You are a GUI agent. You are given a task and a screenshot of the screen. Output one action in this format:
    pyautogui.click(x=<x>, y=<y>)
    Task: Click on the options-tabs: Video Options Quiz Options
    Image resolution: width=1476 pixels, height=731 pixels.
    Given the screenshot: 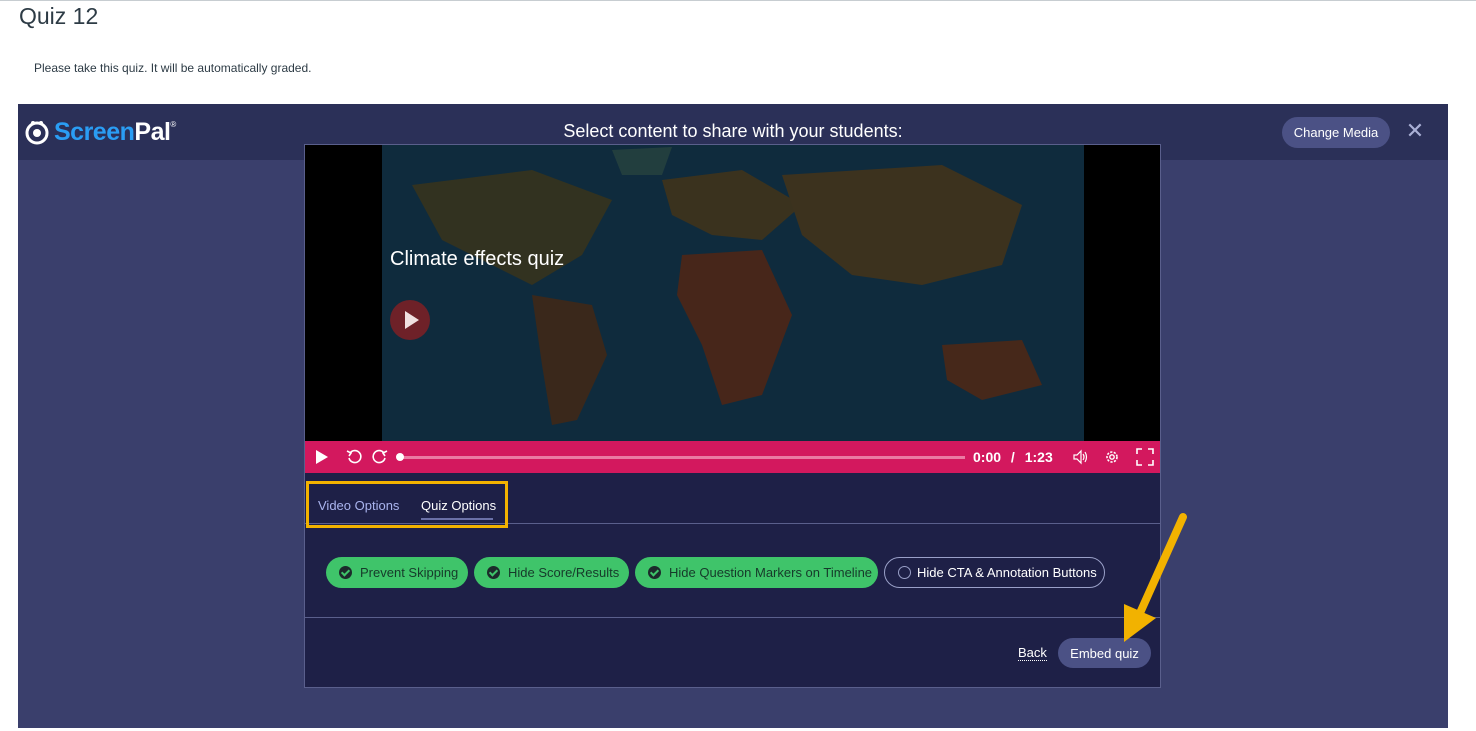 What is the action you would take?
    pyautogui.click(x=732, y=500)
    